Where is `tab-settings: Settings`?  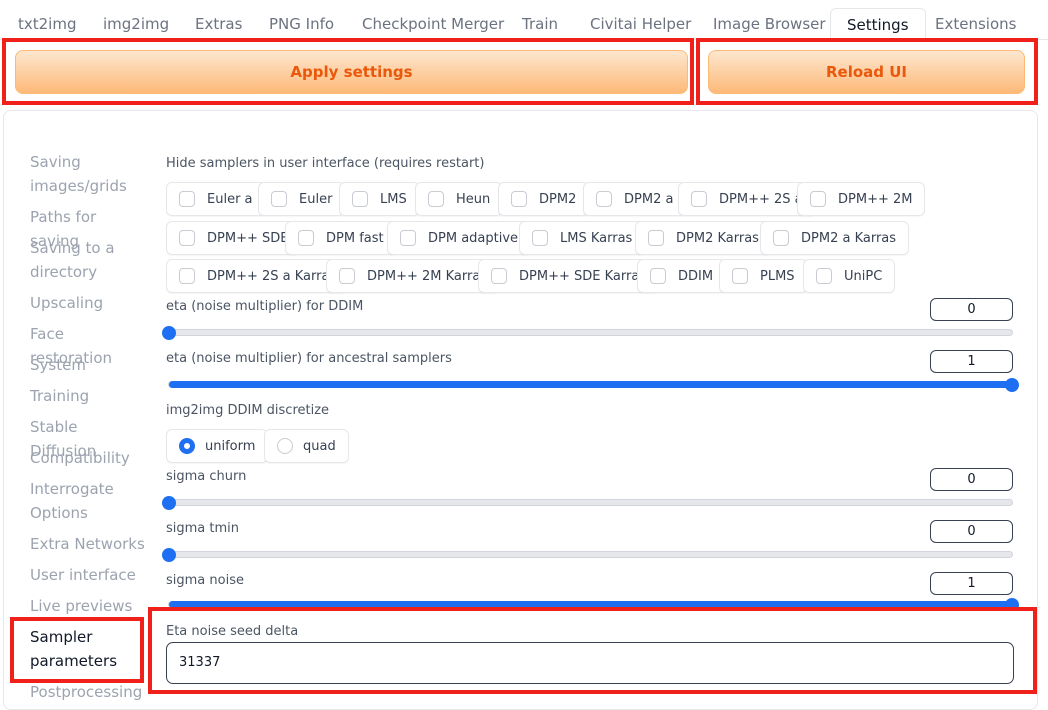
tab-settings: Settings is located at coordinates (878, 24).